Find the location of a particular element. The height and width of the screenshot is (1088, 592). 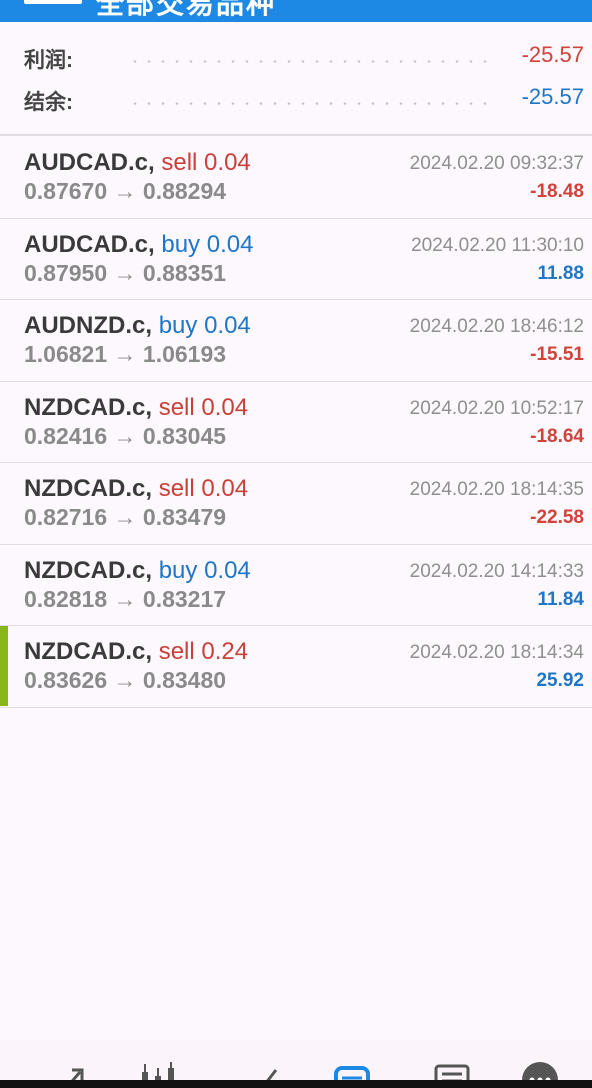

trade-symbol: NZDCAD.c, sell 0.24 is located at coordinates (136, 652).